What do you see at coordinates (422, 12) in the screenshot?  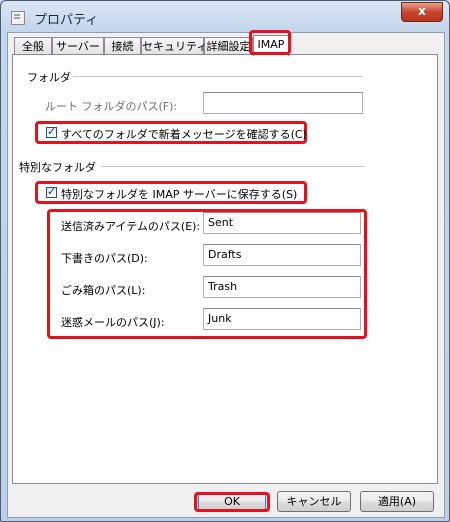 I see `close-button: x` at bounding box center [422, 12].